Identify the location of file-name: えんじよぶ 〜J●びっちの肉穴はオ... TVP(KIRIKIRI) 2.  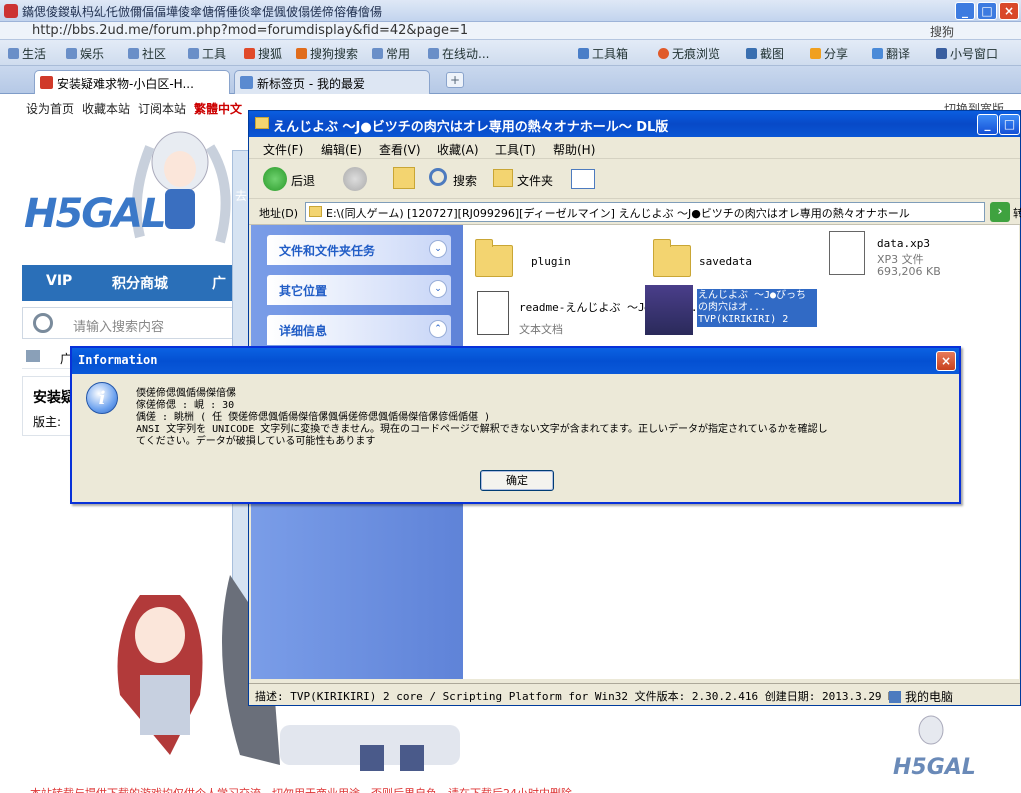
(757, 308).